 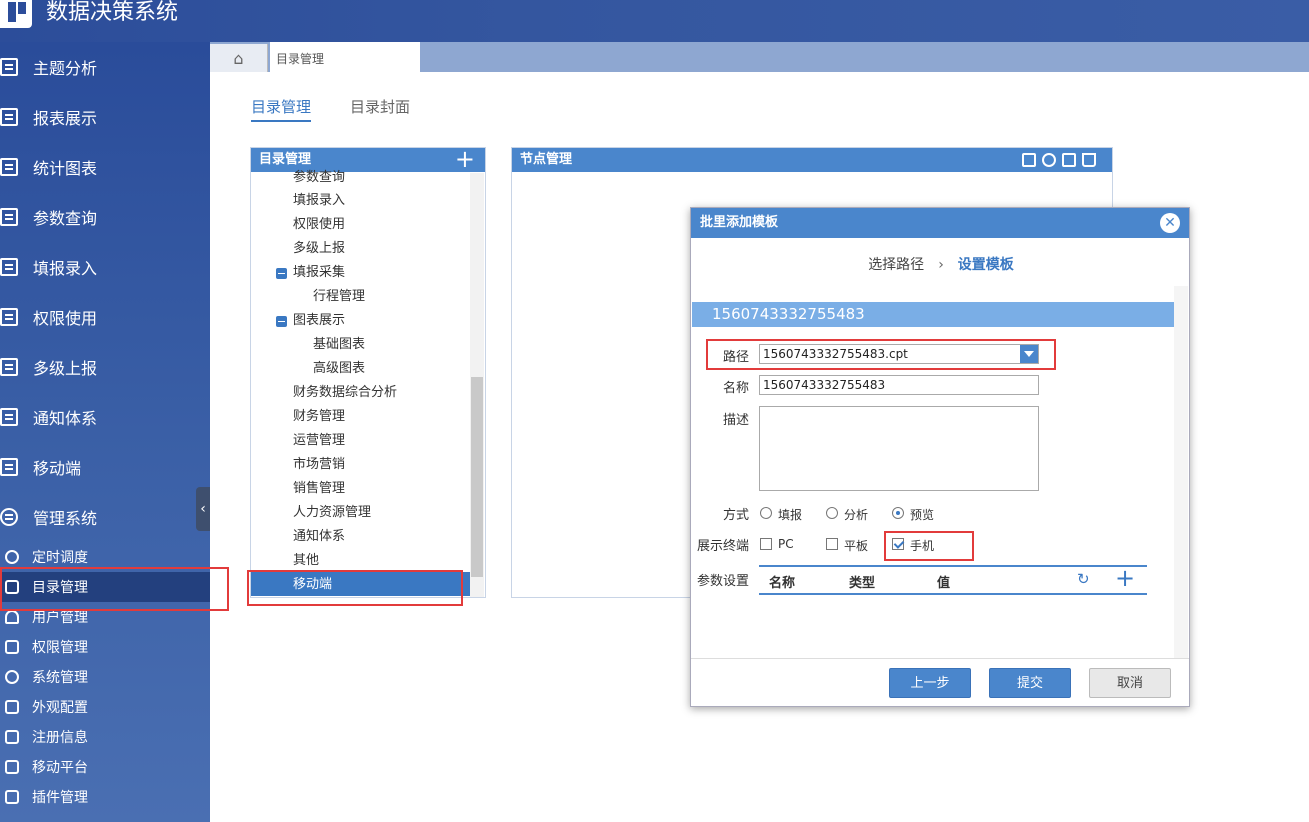 What do you see at coordinates (930, 683) in the screenshot?
I see `prev-step-button: 上一步` at bounding box center [930, 683].